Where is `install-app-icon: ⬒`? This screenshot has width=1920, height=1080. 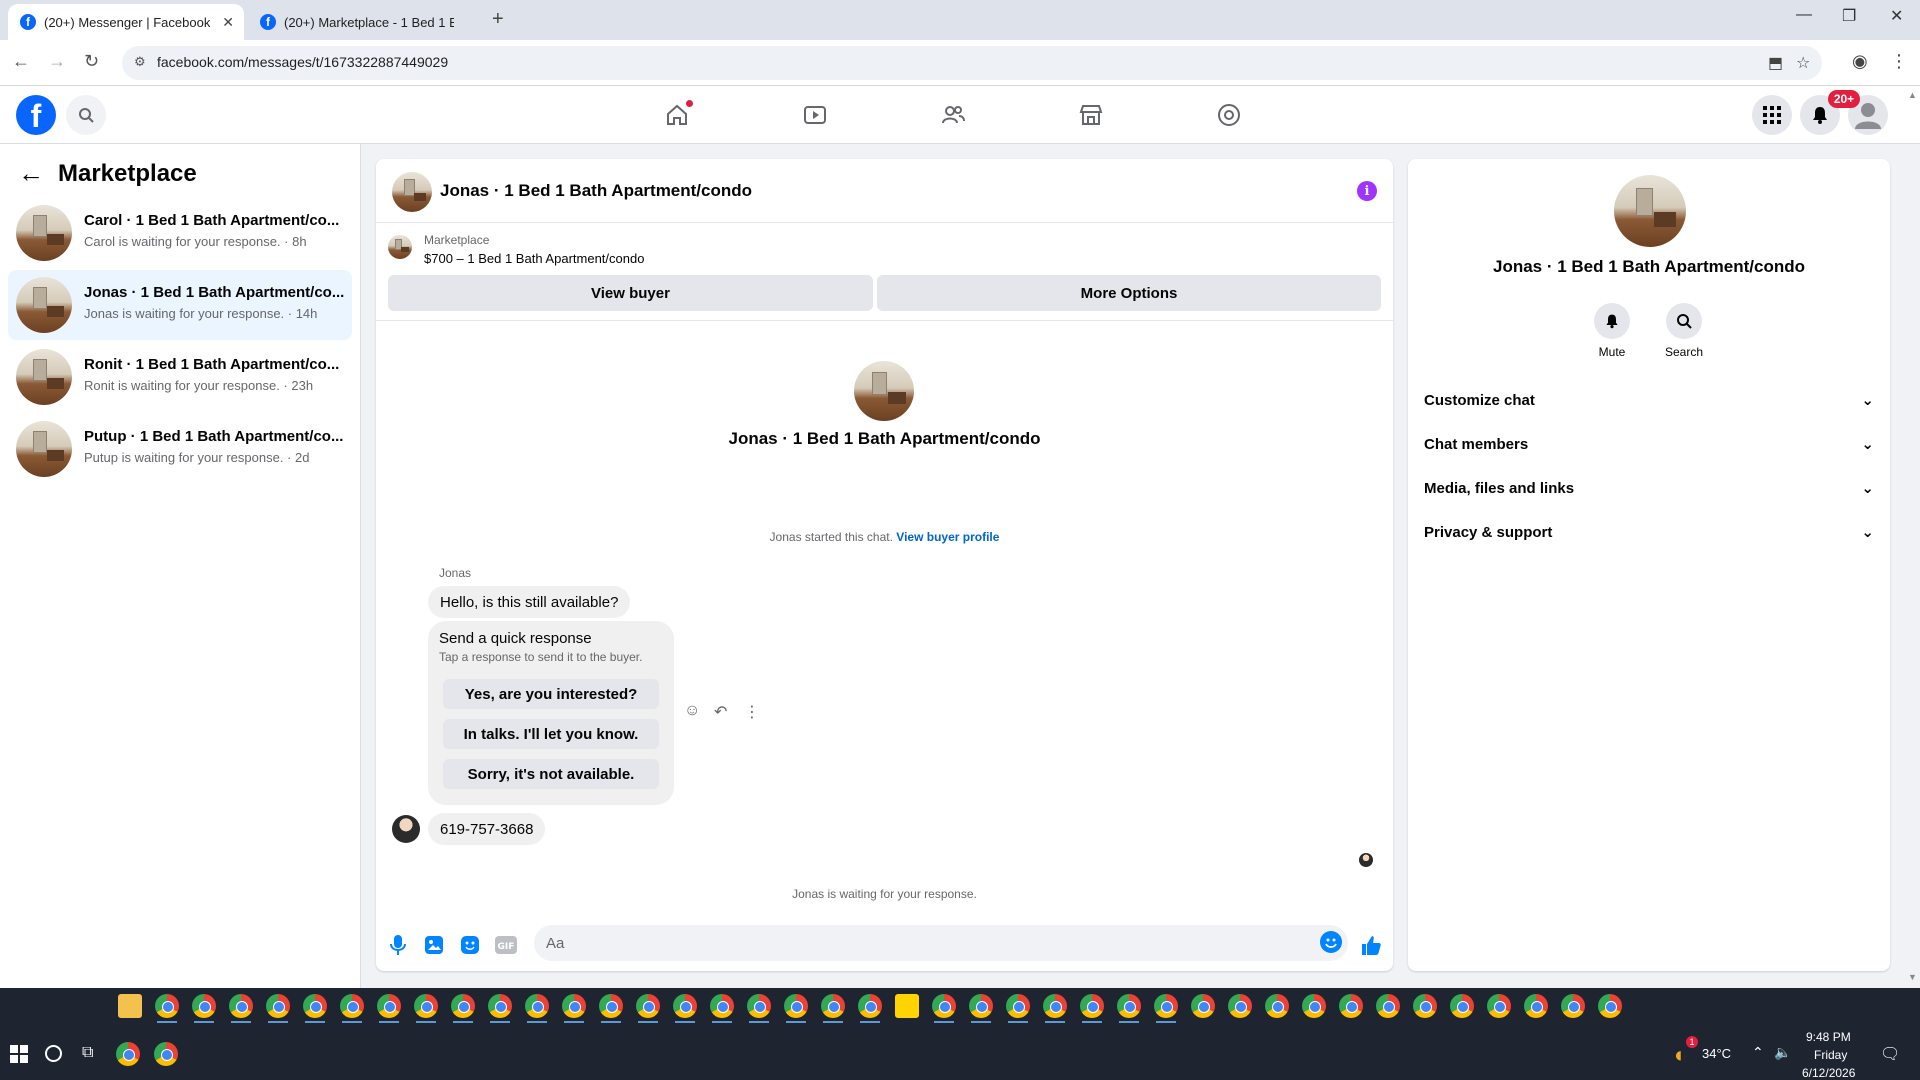 install-app-icon: ⬒ is located at coordinates (1775, 63).